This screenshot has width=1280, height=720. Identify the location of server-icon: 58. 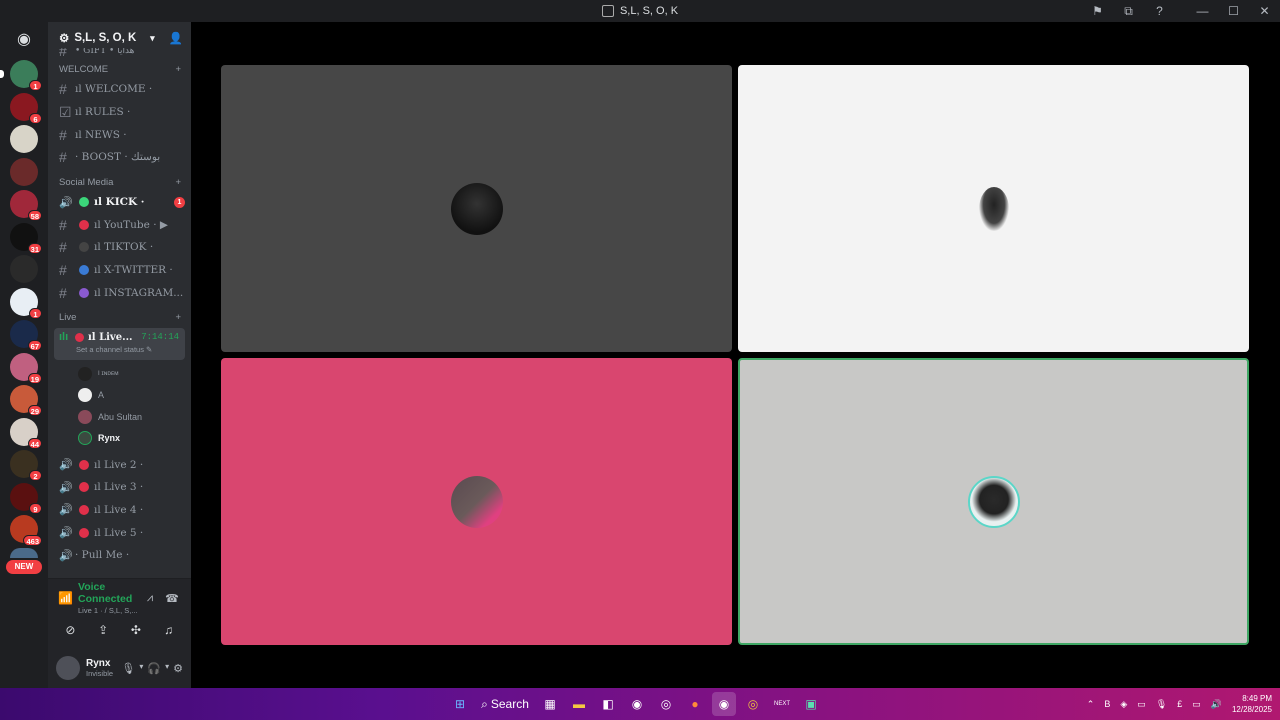
(26, 205).